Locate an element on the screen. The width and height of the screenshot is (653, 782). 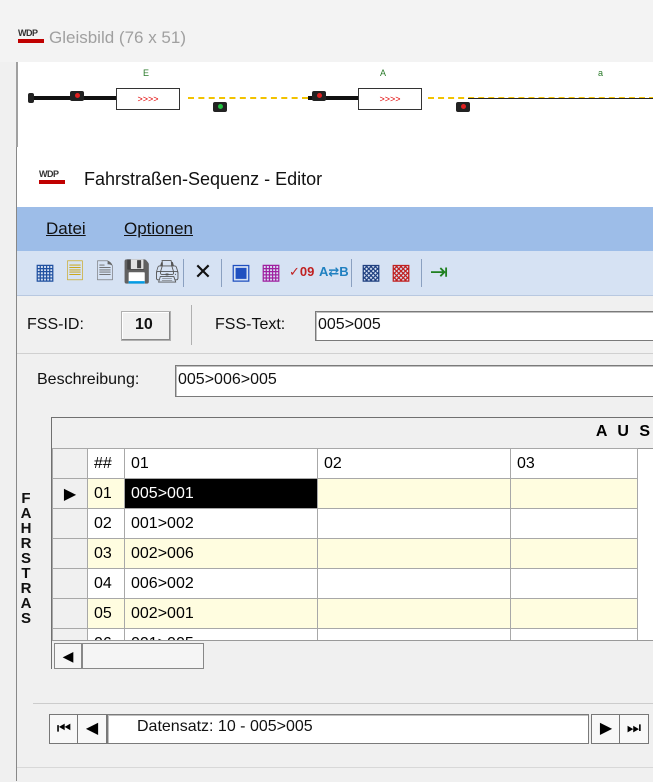
column-header: 01 is located at coordinates (221, 463).